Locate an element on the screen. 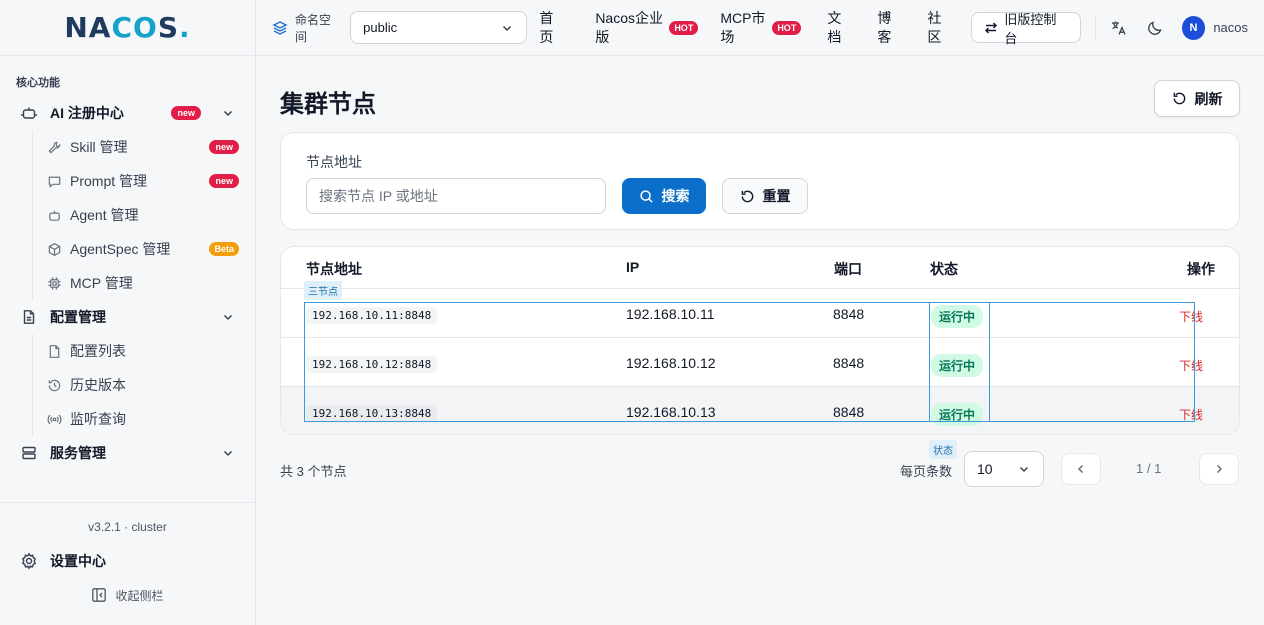 This screenshot has width=1264, height=625. status-highlight-tag: 状态 is located at coordinates (943, 449).